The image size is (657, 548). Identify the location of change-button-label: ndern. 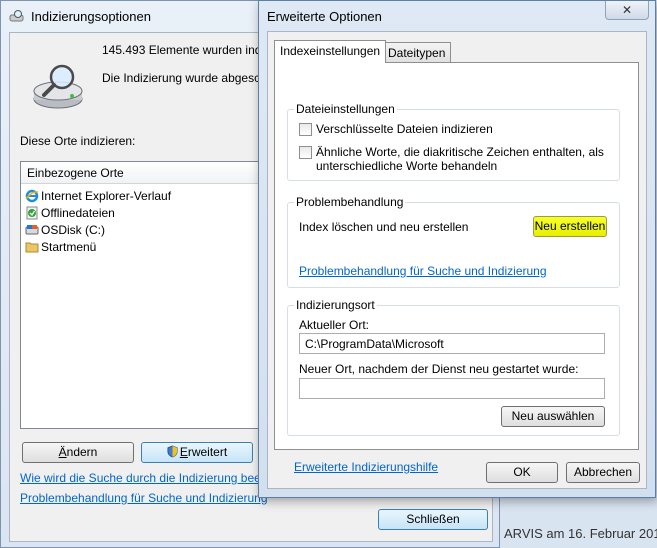
(82, 452).